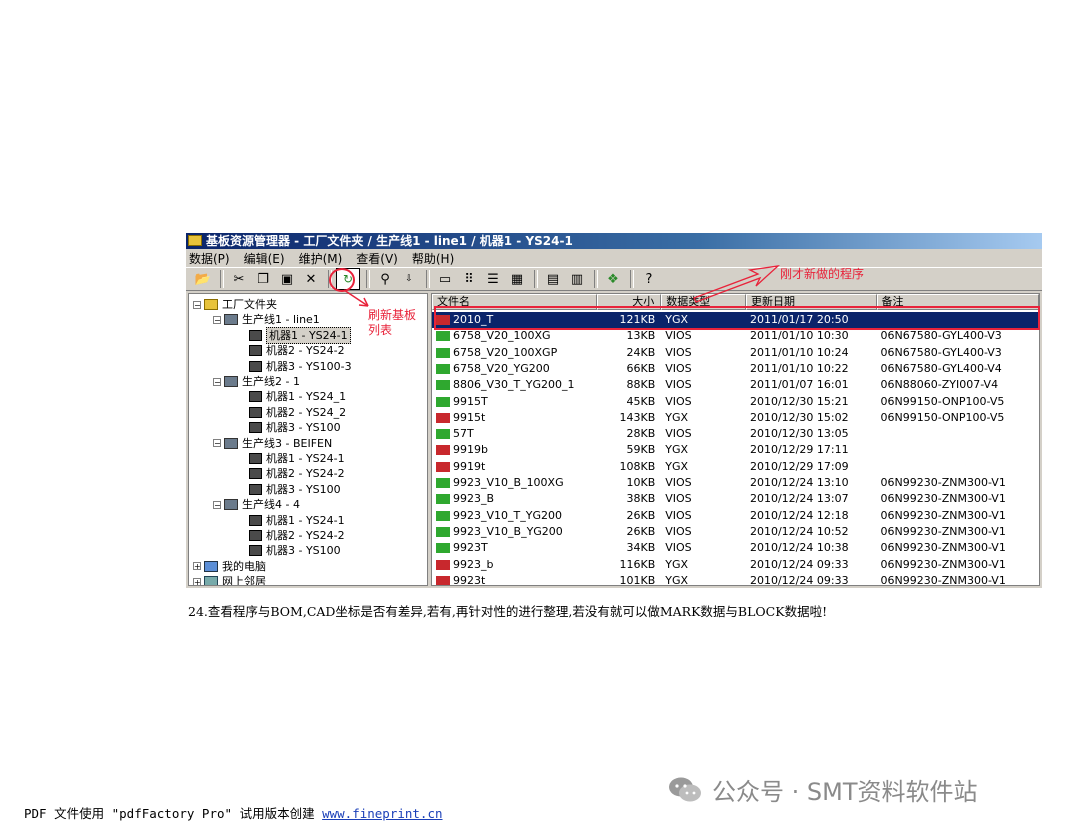  I want to click on report-icon: ▥, so click(577, 279).